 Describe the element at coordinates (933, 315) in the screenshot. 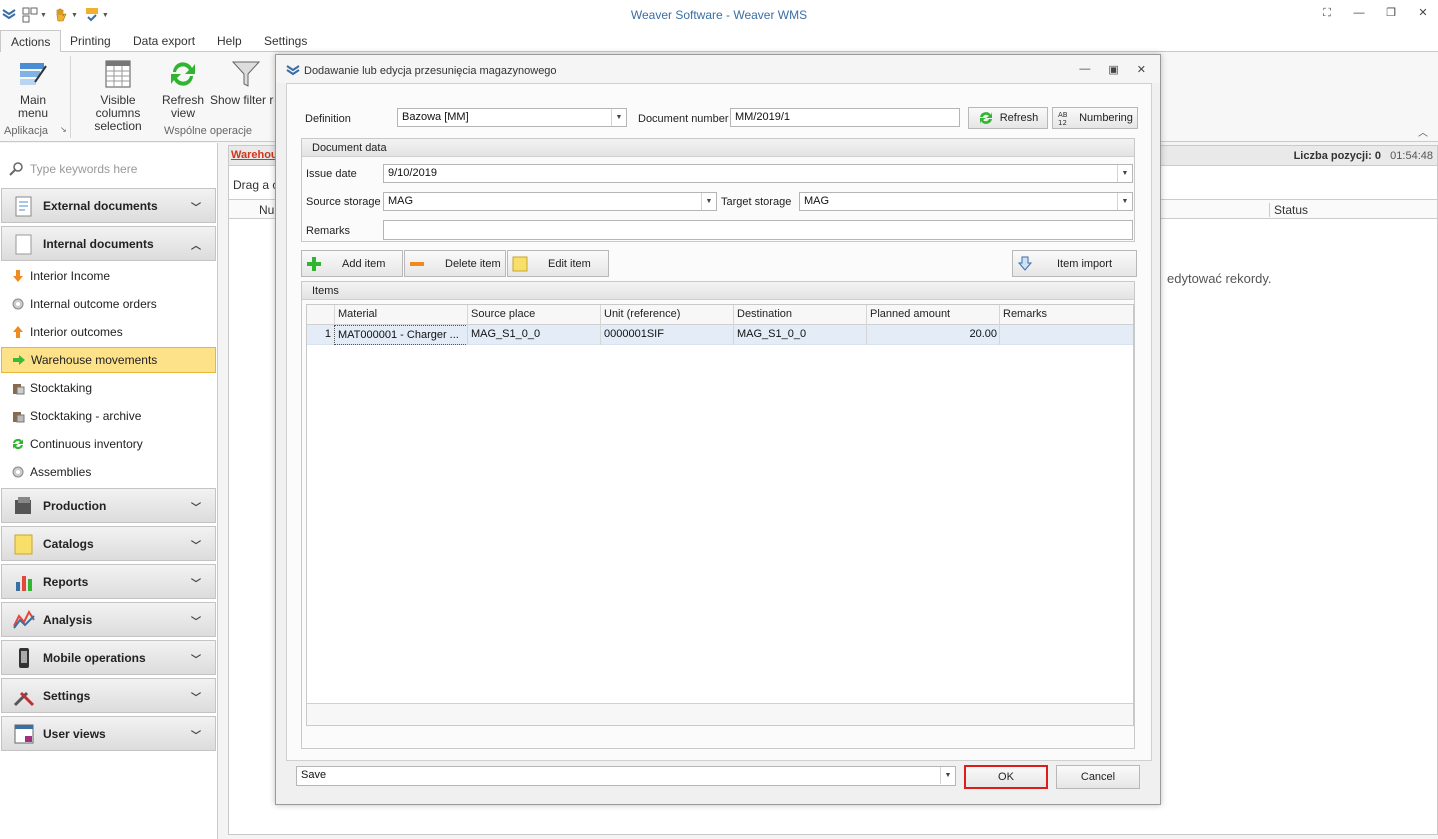

I see `column-header-planned-amount: Planned amount` at that location.